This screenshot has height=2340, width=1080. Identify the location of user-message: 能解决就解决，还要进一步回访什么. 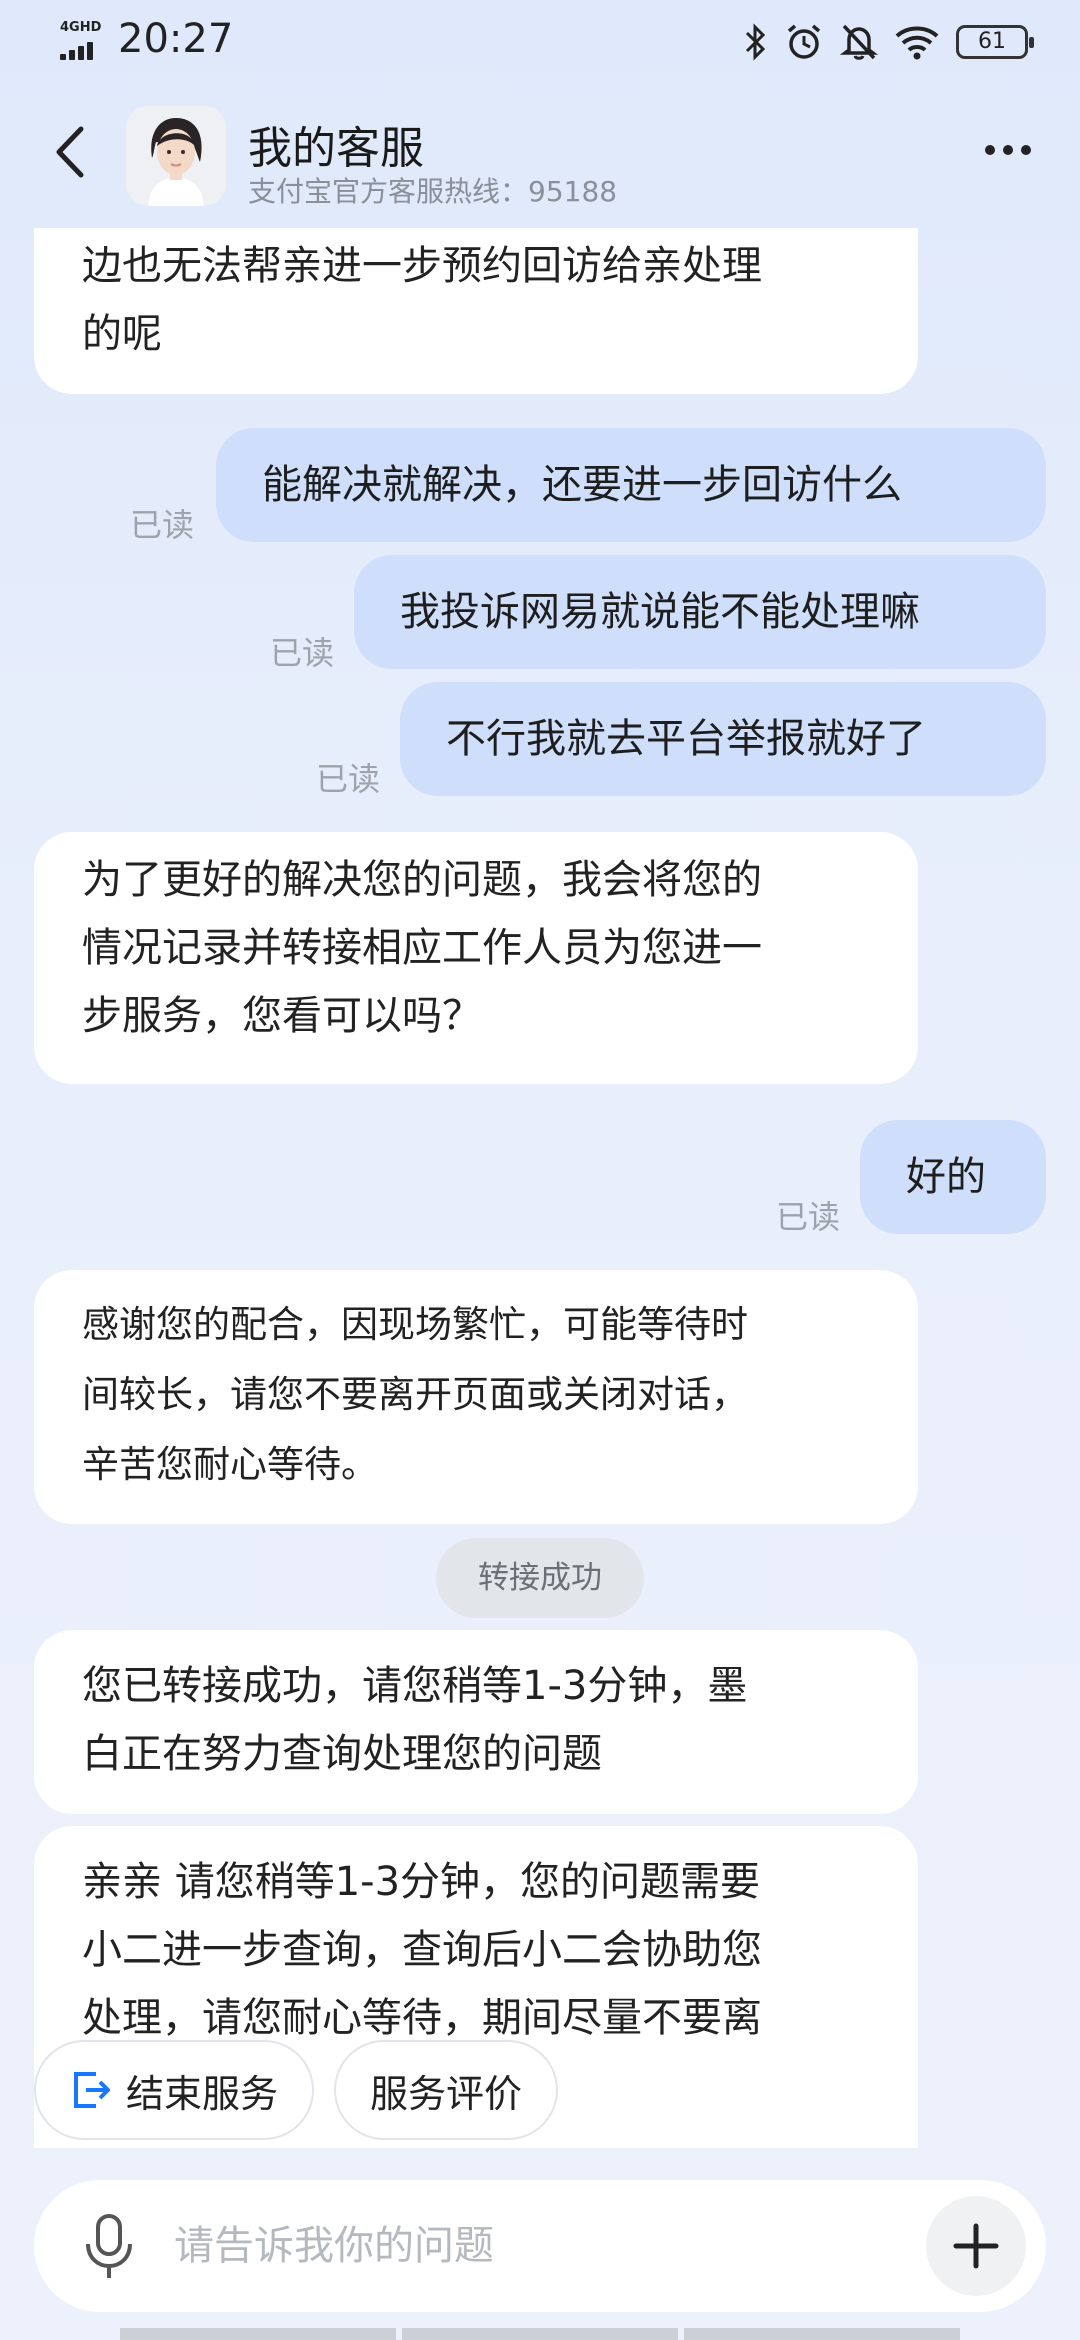
(631, 485).